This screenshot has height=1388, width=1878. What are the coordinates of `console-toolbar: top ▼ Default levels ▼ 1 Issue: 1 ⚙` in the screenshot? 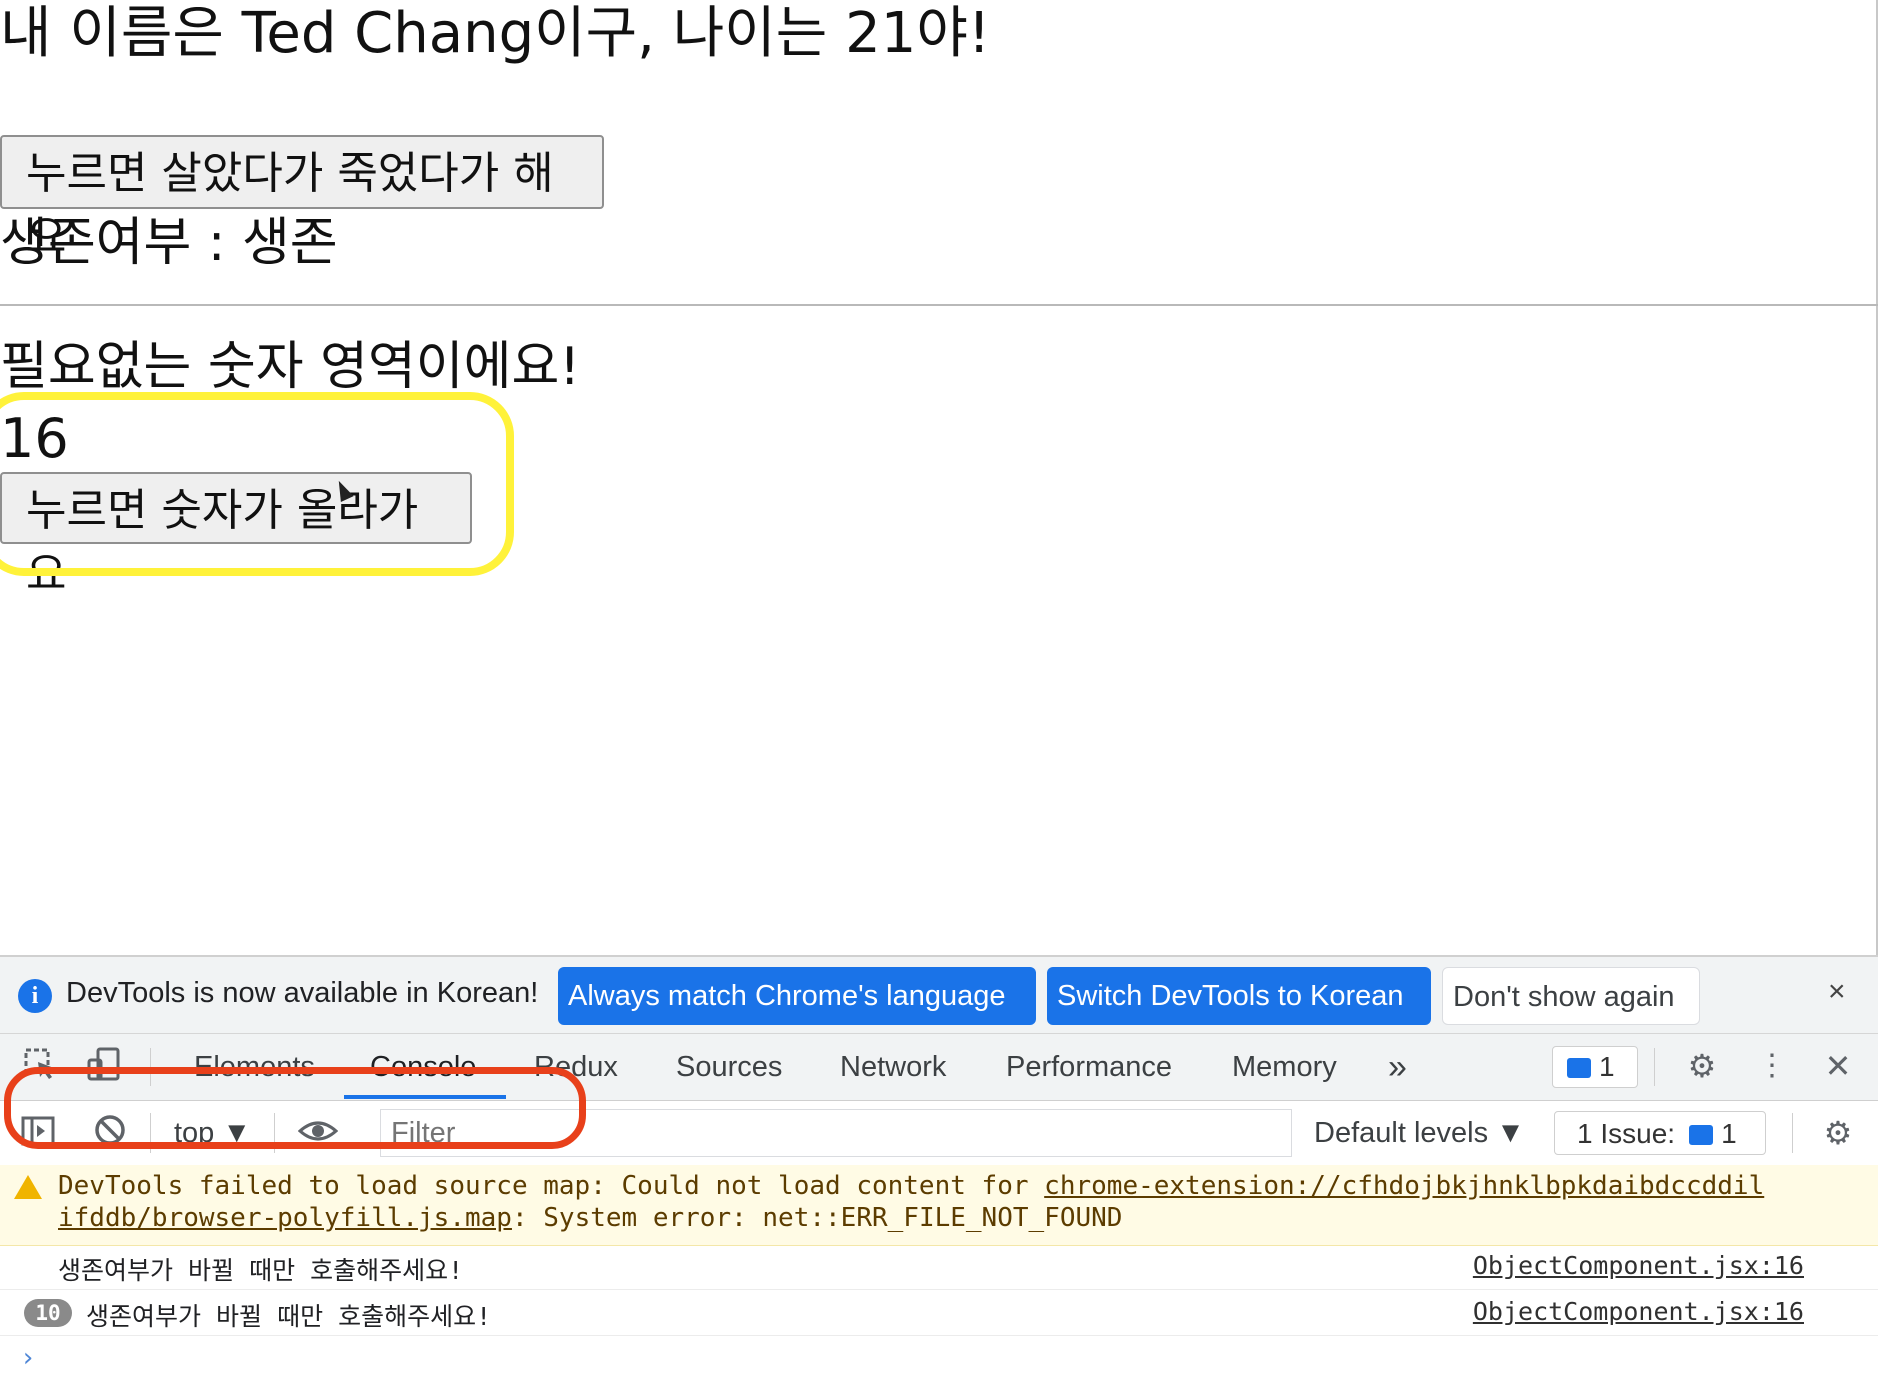 It's located at (939, 1133).